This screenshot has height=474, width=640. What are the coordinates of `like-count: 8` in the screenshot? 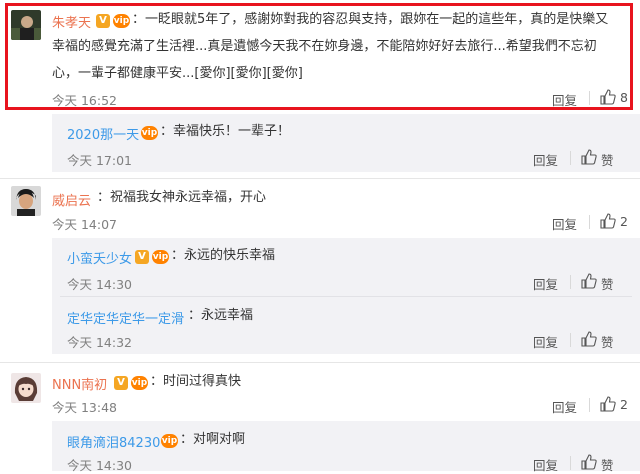 It's located at (624, 97).